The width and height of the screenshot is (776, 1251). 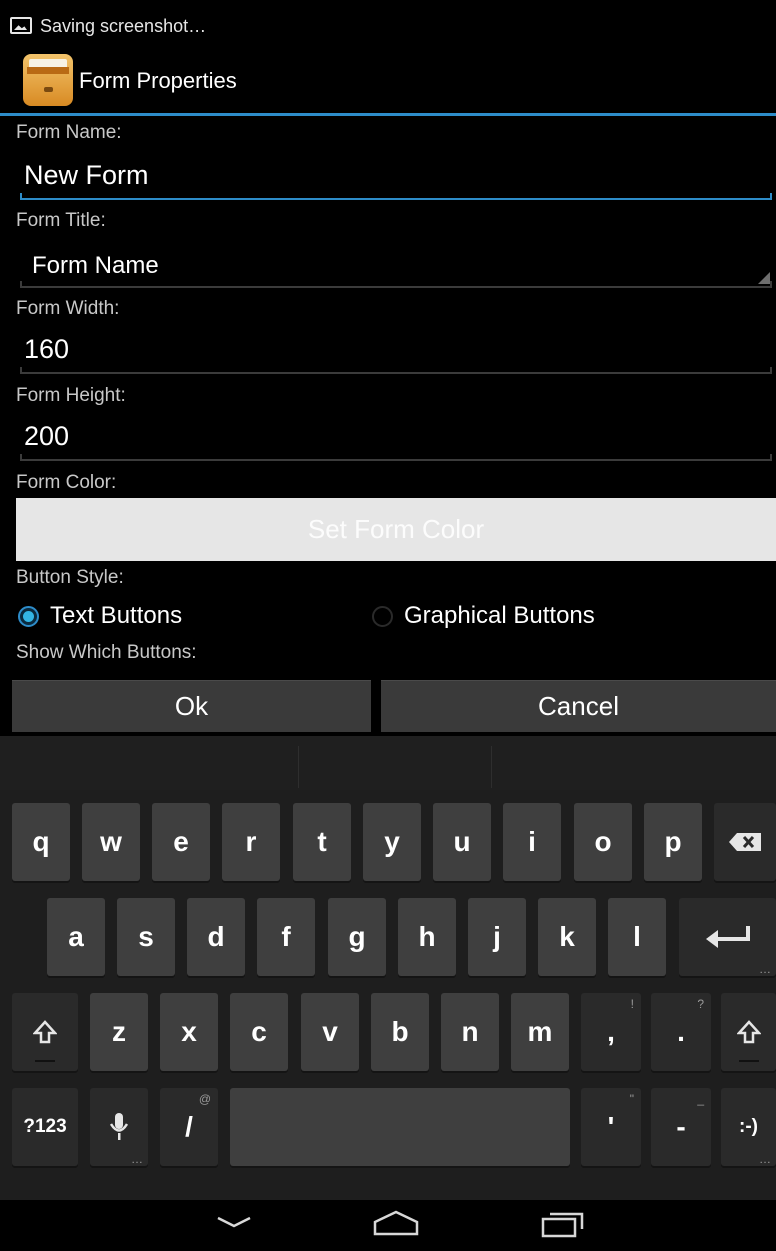 I want to click on recent-apps-icon, so click(x=564, y=1223).